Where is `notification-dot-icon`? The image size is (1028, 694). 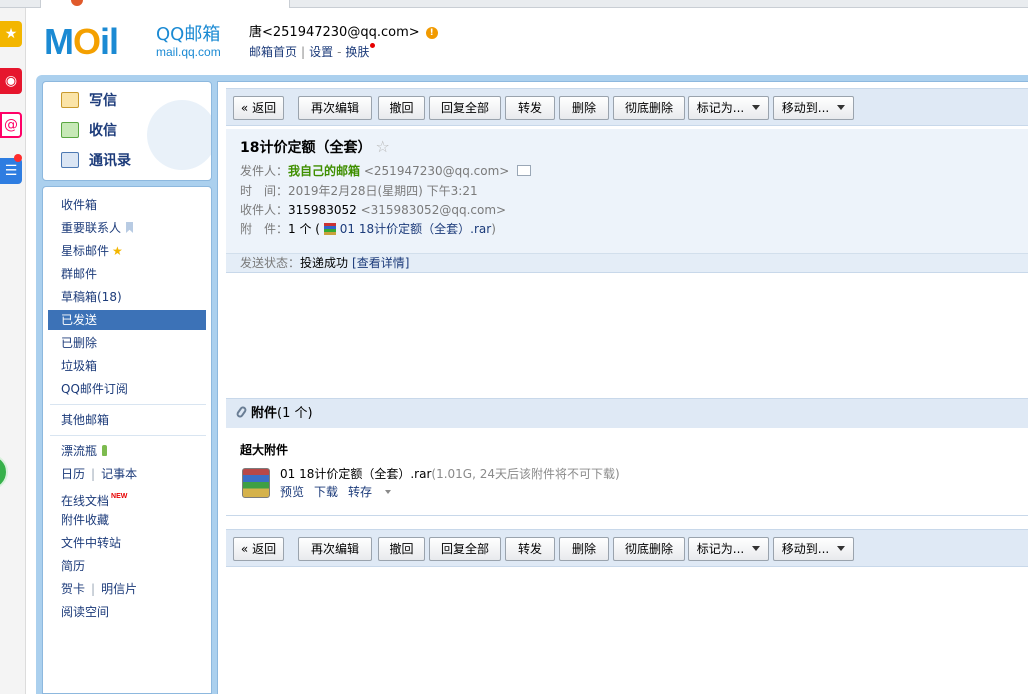 notification-dot-icon is located at coordinates (18, 158).